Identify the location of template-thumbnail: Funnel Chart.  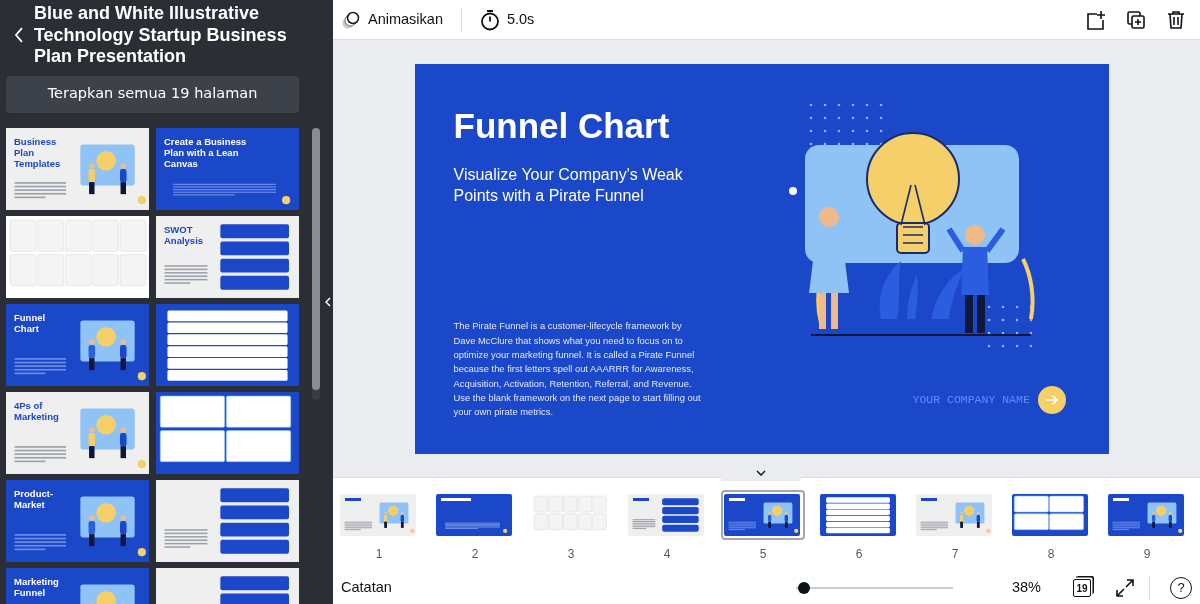
(77, 344).